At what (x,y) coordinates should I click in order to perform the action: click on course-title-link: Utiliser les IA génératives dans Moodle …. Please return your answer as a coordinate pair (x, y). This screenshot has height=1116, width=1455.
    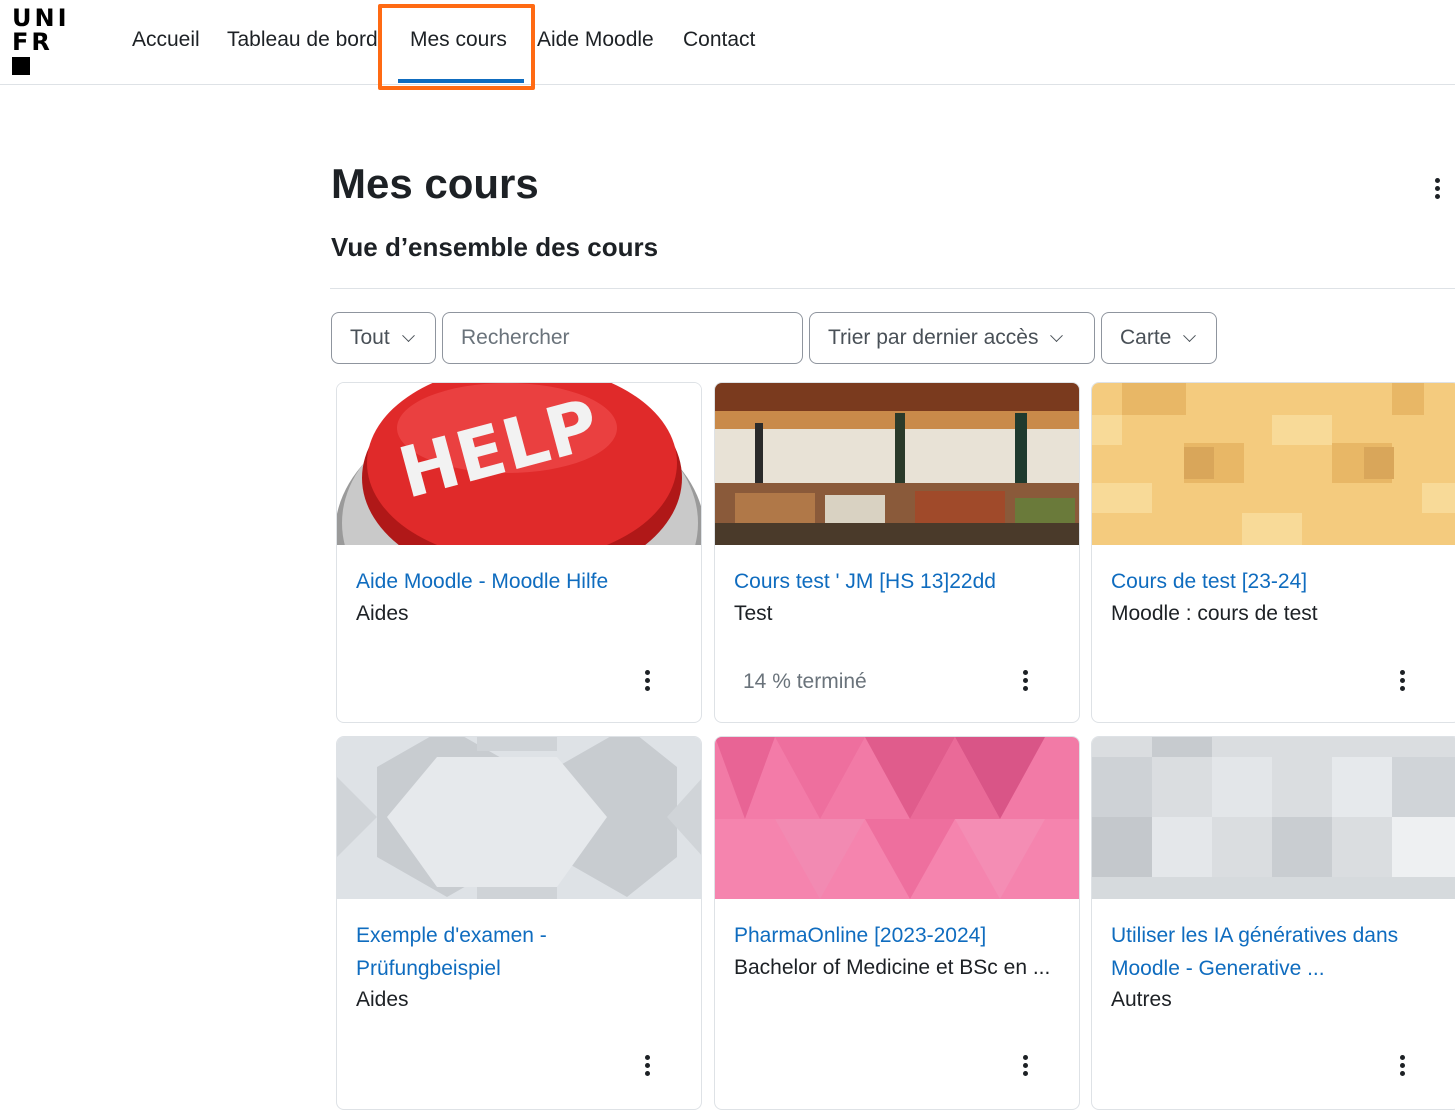
    Looking at the image, I should click on (1254, 952).